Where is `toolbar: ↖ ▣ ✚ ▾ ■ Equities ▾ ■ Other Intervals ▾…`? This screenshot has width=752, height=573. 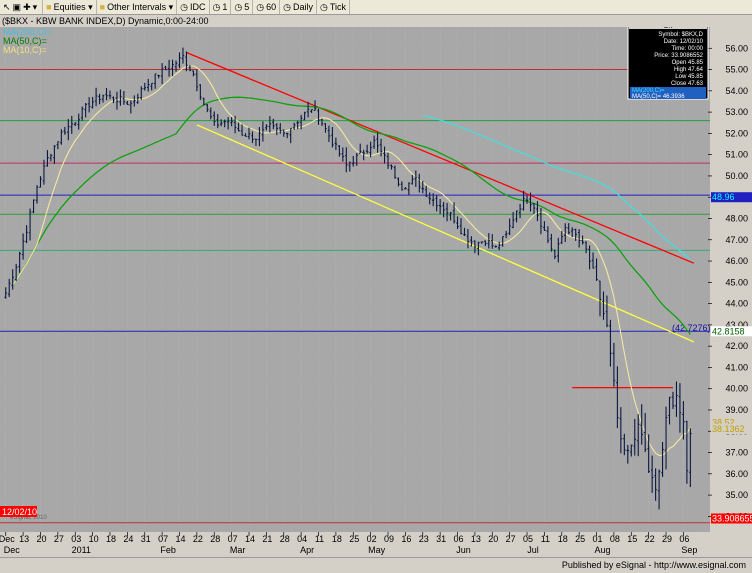
toolbar: ↖ ▣ ✚ ▾ ■ Equities ▾ ■ Other Intervals ▾… is located at coordinates (376, 7).